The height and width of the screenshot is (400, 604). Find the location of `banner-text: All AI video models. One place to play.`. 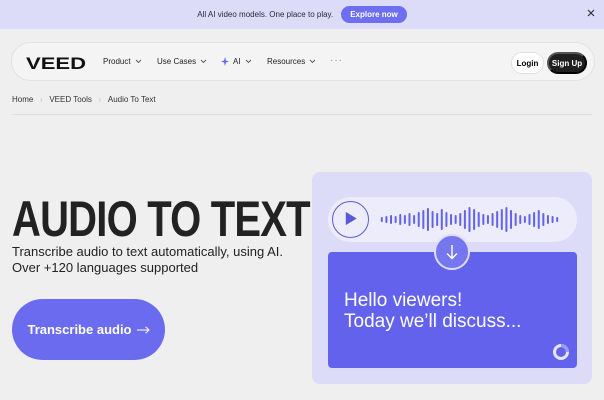

banner-text: All AI video models. One place to play. is located at coordinates (265, 14).